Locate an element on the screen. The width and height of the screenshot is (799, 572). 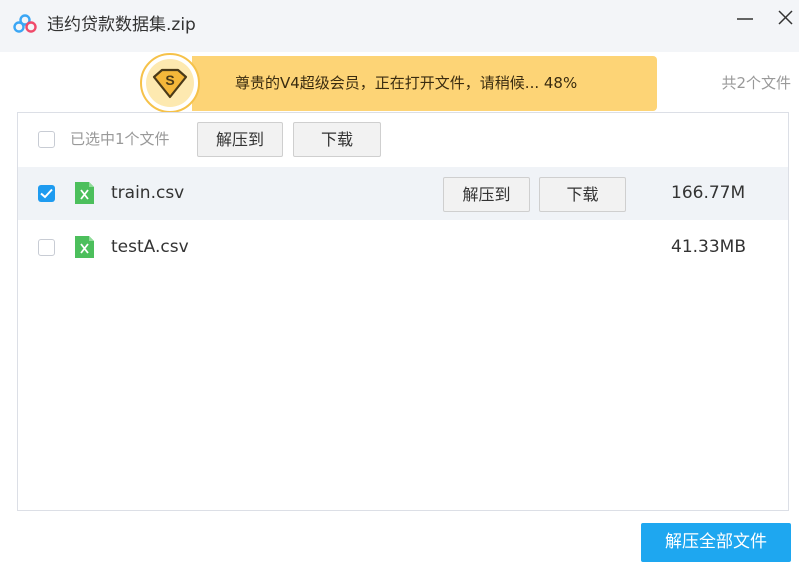
minimize-button is located at coordinates (745, 21).